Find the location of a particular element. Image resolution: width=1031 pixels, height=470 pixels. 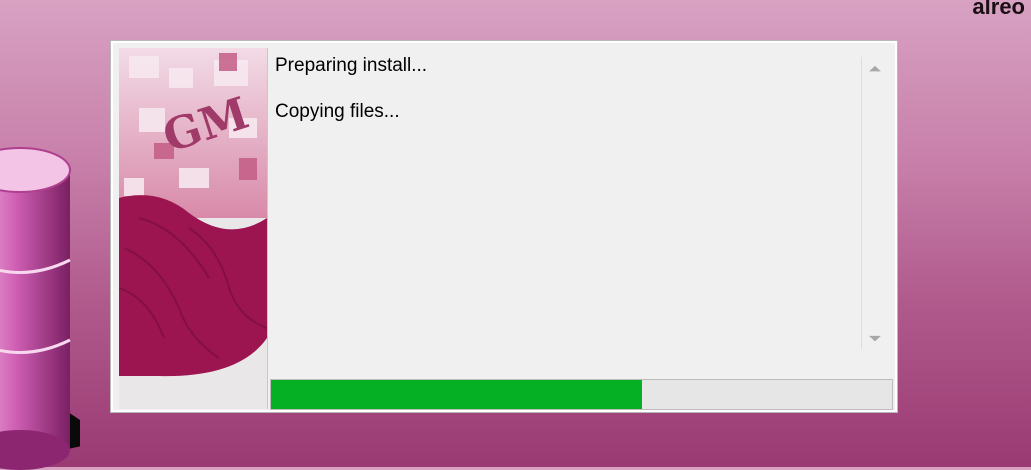

chevron-up-icon: ▲ is located at coordinates (875, 68).